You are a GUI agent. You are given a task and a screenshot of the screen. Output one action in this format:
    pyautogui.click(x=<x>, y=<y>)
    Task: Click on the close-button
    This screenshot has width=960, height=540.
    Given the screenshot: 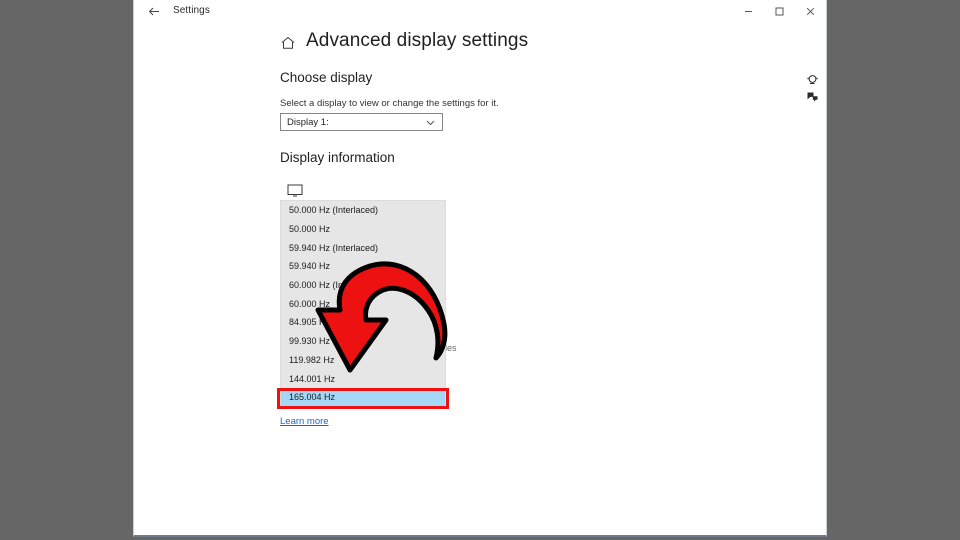 What is the action you would take?
    pyautogui.click(x=810, y=11)
    